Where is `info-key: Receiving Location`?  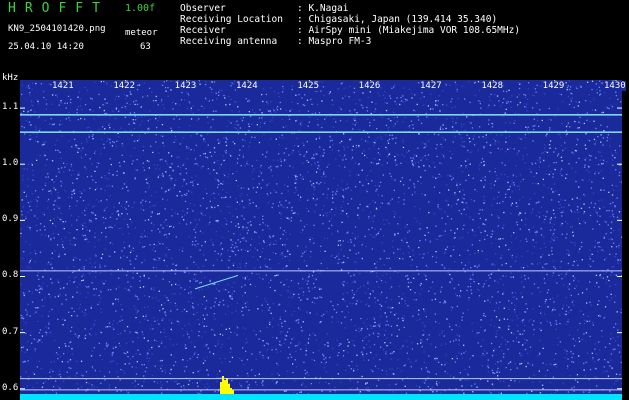 info-key: Receiving Location is located at coordinates (231, 19).